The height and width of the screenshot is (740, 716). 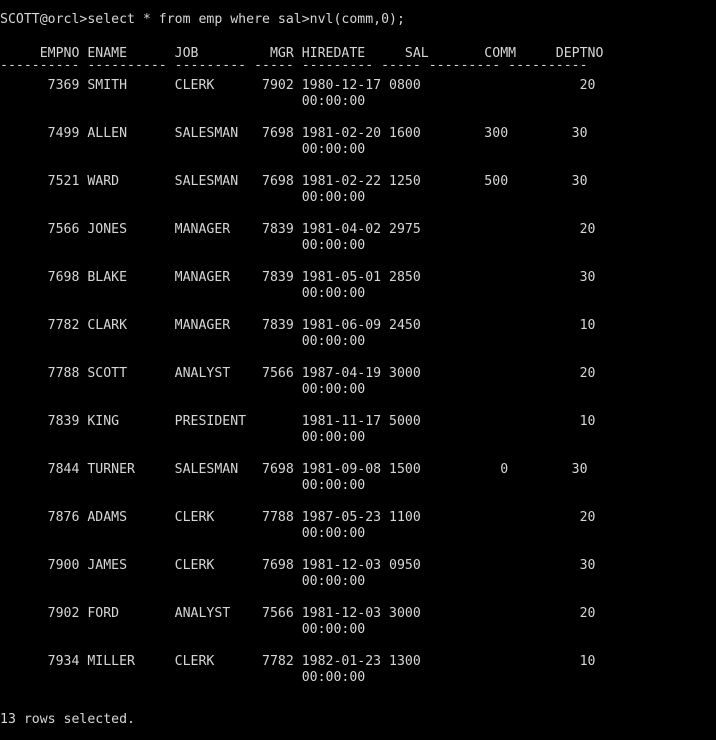 I want to click on table-row: 7876 ADAMS CLERK 7788 1987-05-23 1100 20, so click(x=298, y=517).